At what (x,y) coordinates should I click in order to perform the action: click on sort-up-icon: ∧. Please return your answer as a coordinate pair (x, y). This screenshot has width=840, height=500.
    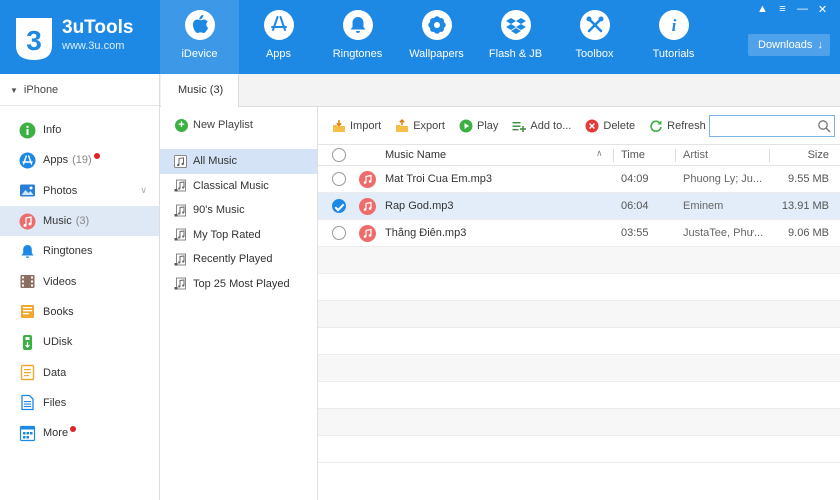
    Looking at the image, I should click on (599, 153).